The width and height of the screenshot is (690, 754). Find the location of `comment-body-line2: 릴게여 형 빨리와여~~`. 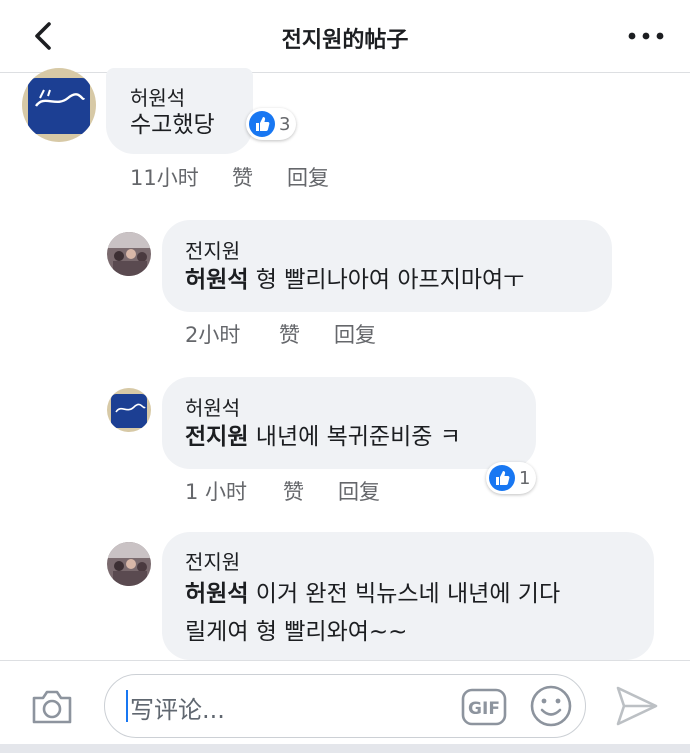

comment-body-line2: 릴게여 형 빨리와여~~ is located at coordinates (296, 632).